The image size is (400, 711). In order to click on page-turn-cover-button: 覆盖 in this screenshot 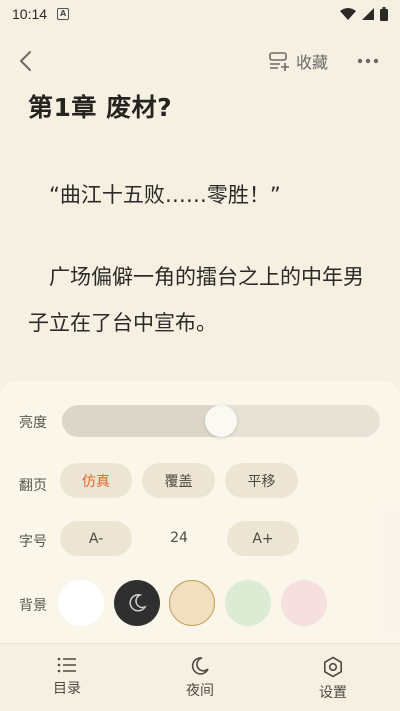, I will do `click(178, 480)`.